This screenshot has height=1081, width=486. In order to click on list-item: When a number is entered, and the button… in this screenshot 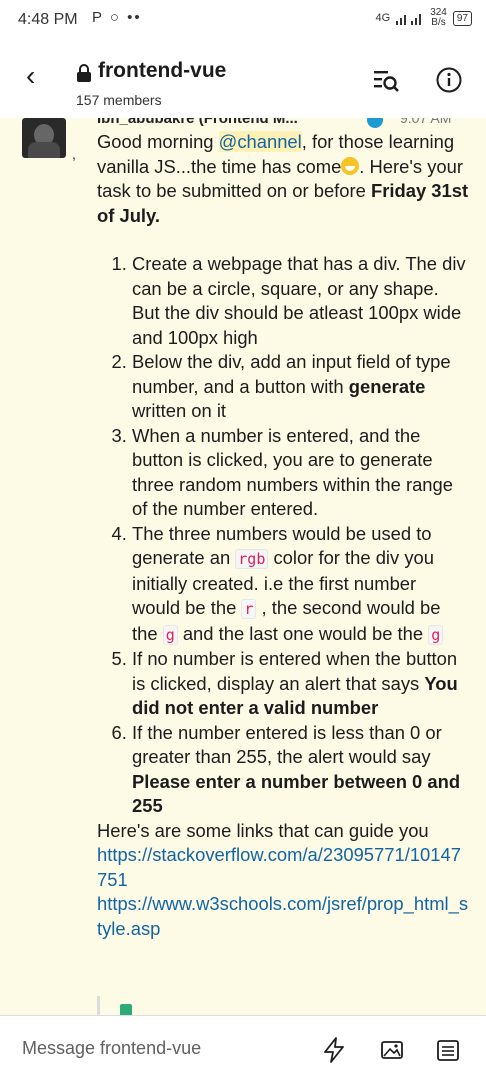, I will do `click(300, 473)`.